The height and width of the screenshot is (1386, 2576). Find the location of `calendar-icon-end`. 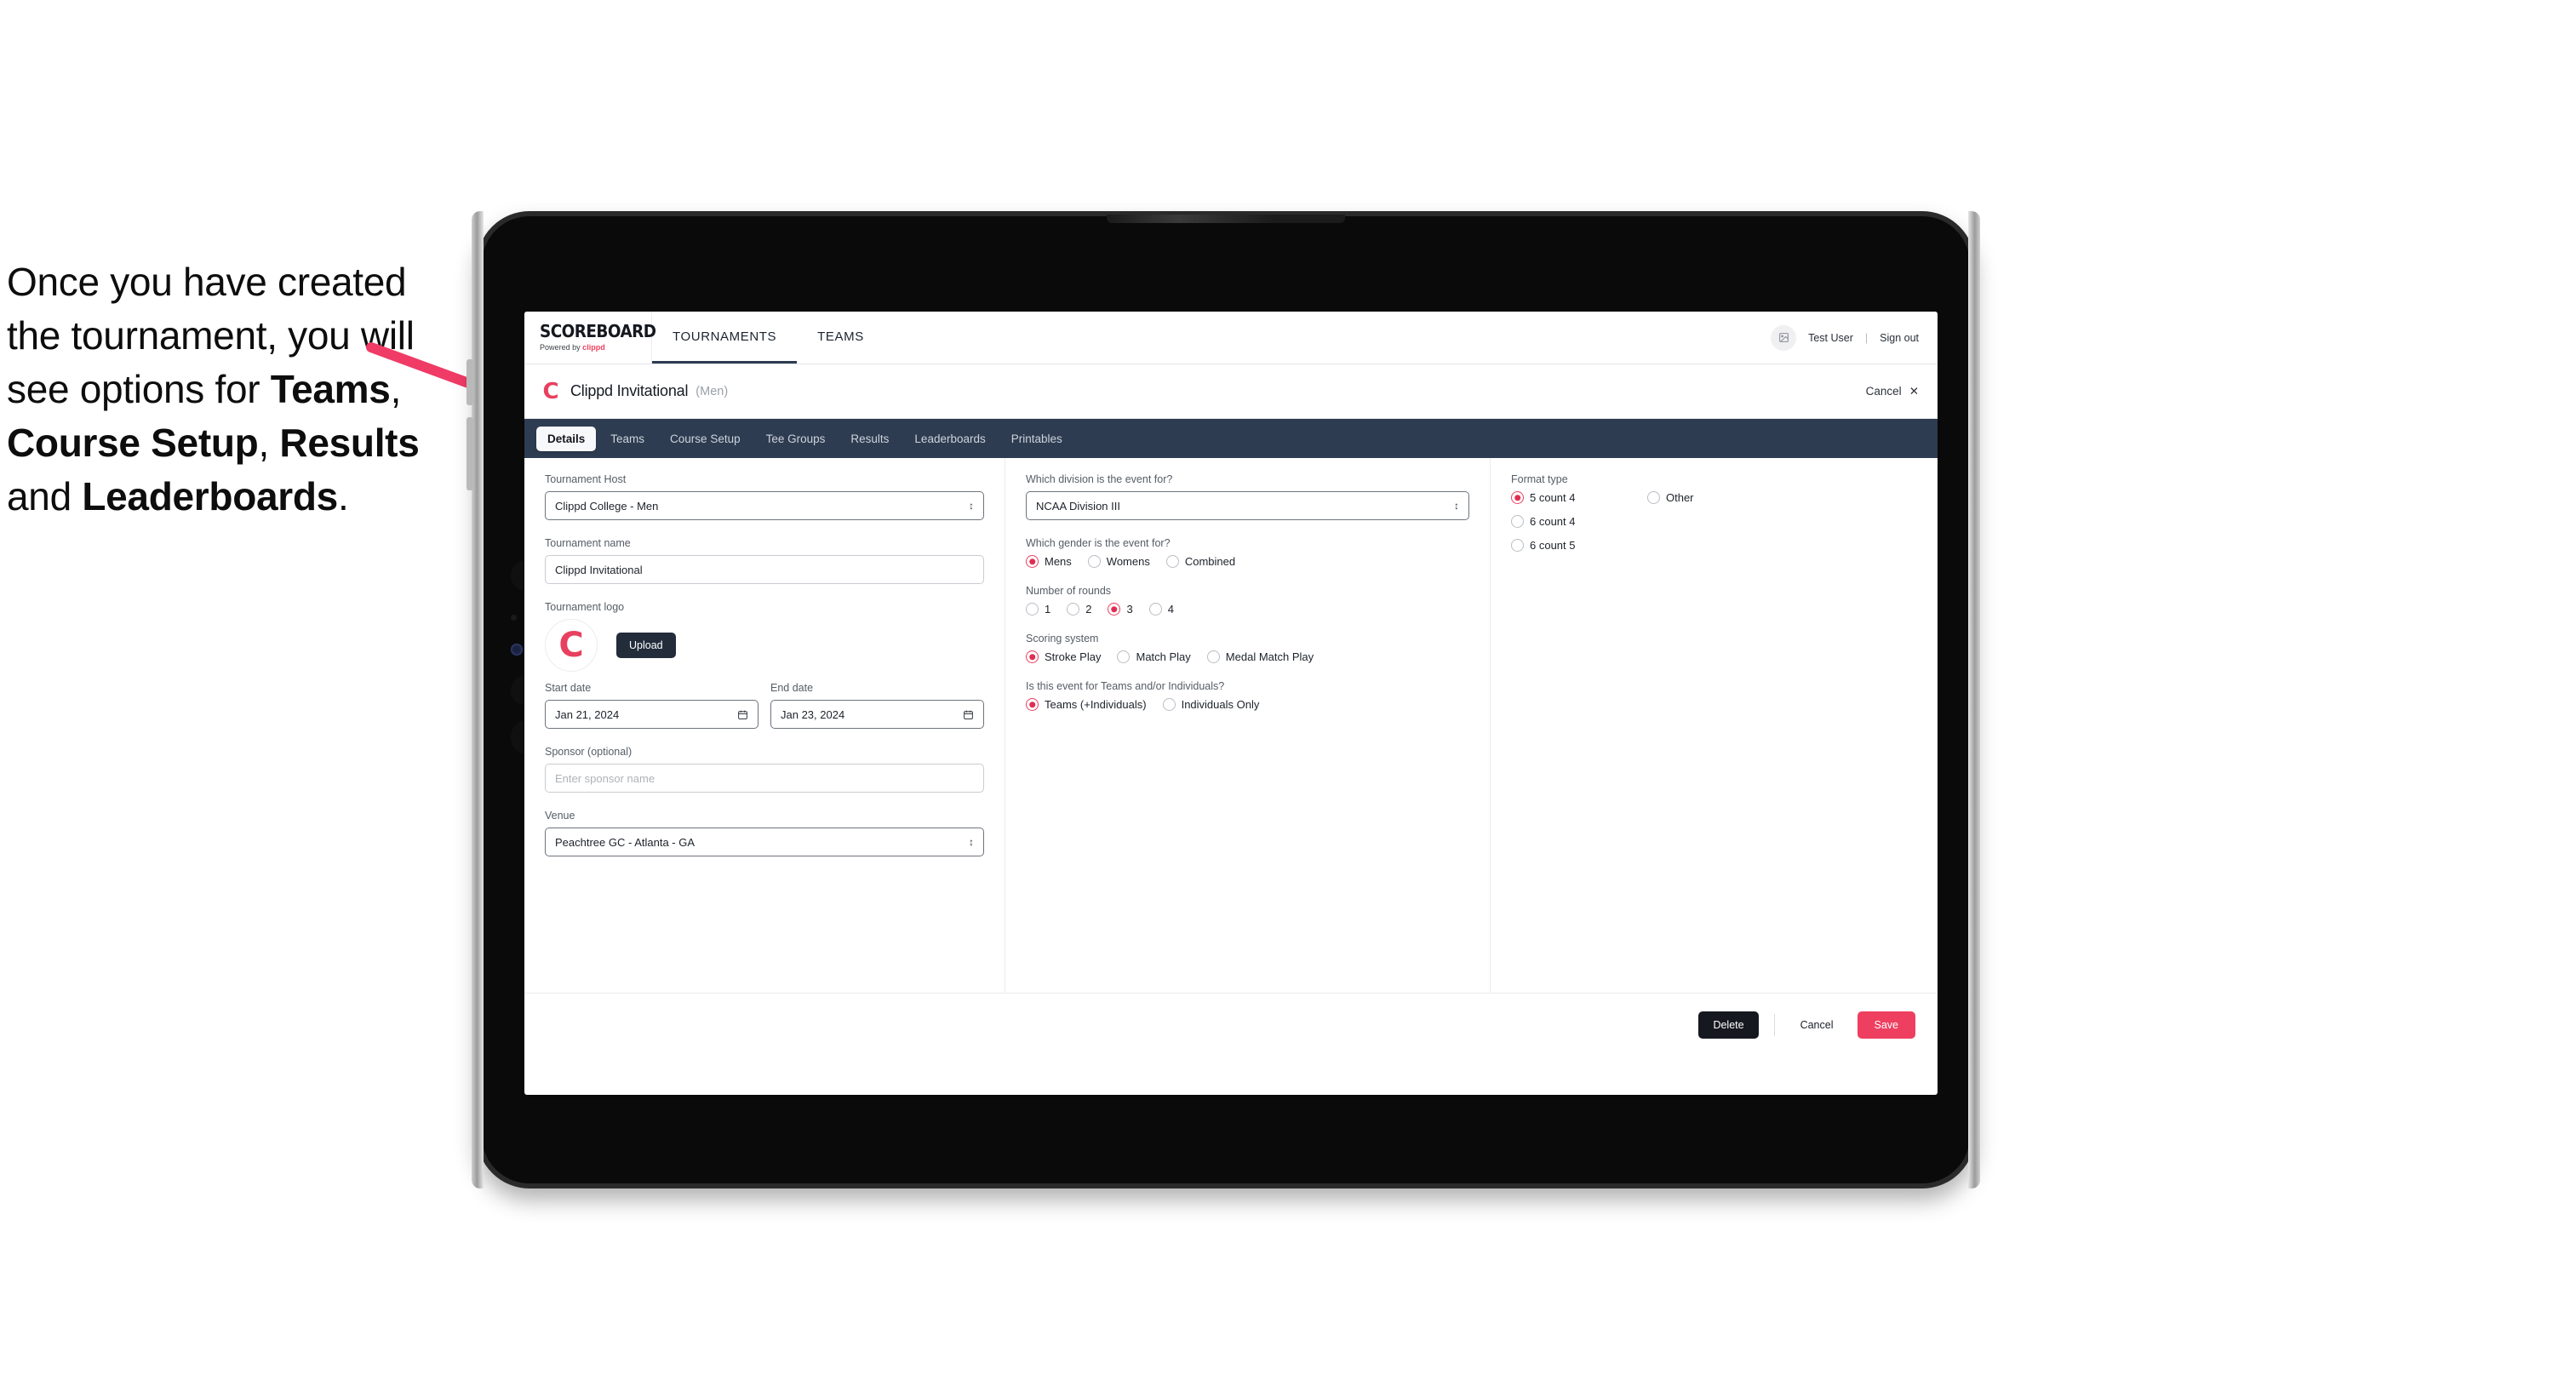

calendar-icon-end is located at coordinates (969, 714).